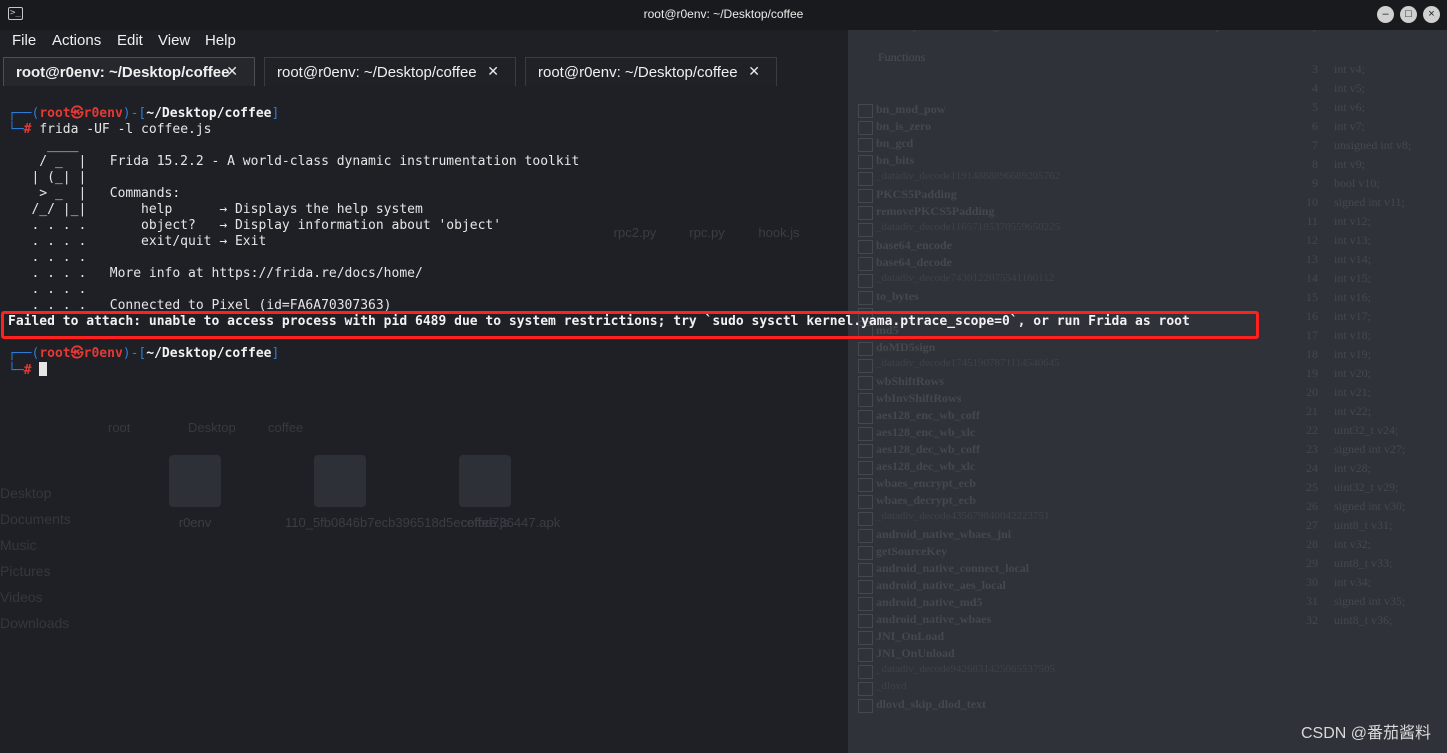 This screenshot has height=753, width=1447. What do you see at coordinates (424, 42) in the screenshot?
I see `menu-bar: File Actions Edit View Help` at bounding box center [424, 42].